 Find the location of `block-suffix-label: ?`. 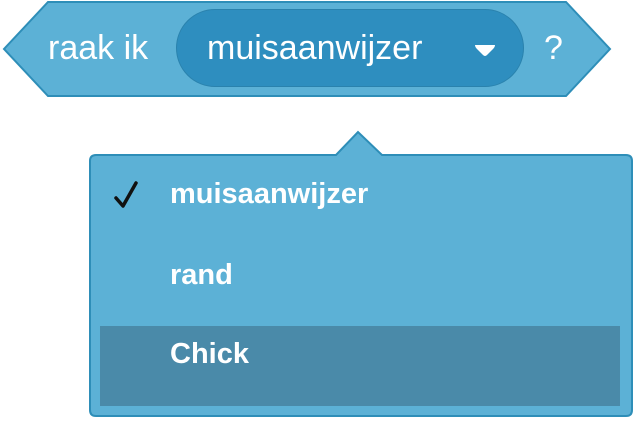

block-suffix-label: ? is located at coordinates (553, 48).